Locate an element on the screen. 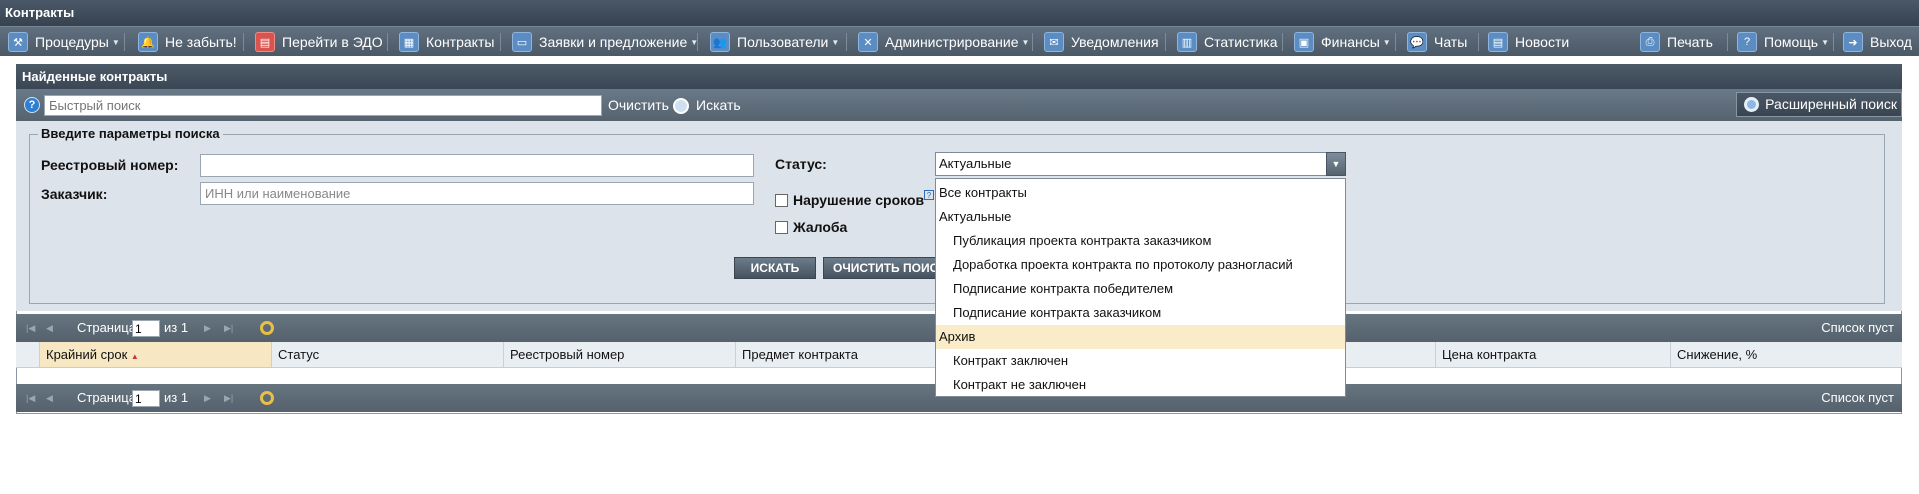 Image resolution: width=1919 pixels, height=494 pixels. search-bar: ? Очистить Искать Расширенный поиск is located at coordinates (959, 105).